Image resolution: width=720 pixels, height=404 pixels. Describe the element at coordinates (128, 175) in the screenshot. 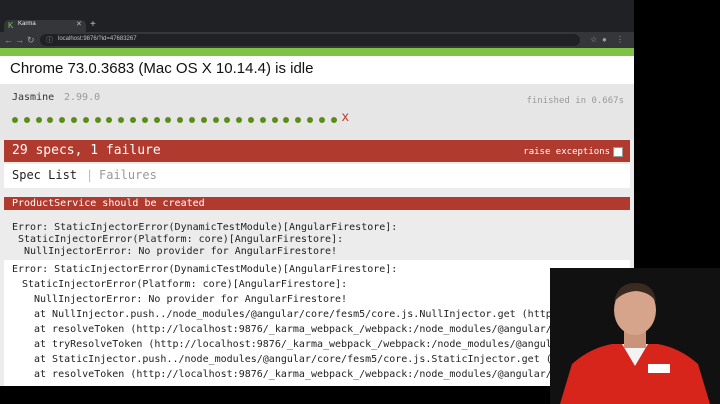

I see `failures-link: Failures` at that location.